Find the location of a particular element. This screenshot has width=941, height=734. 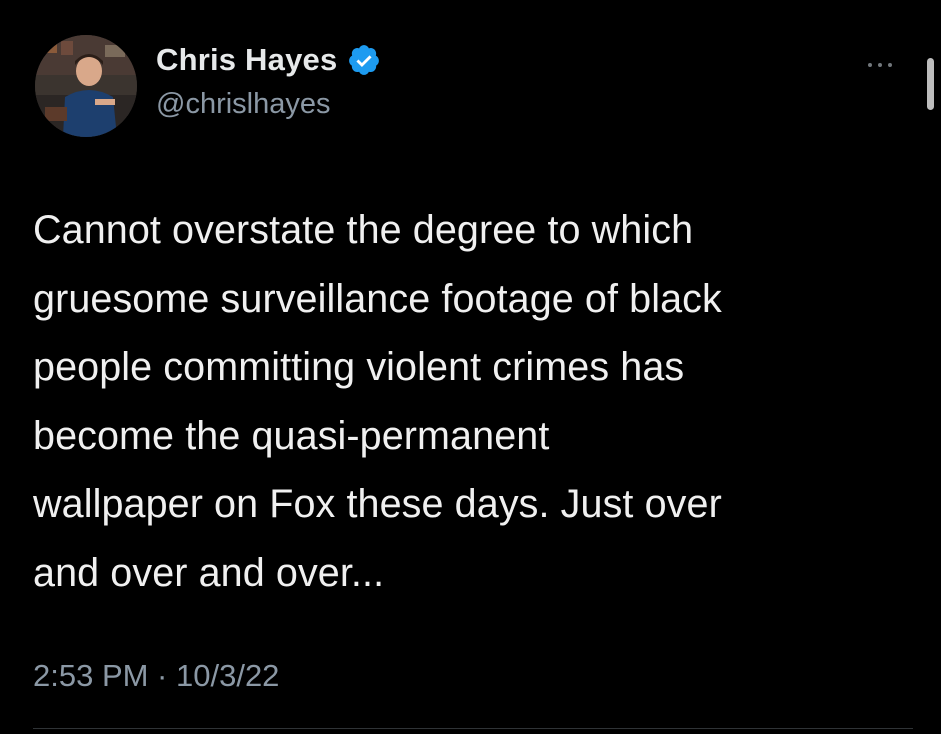

tweet-text-line: become the quasi-permanent is located at coordinates (291, 435).